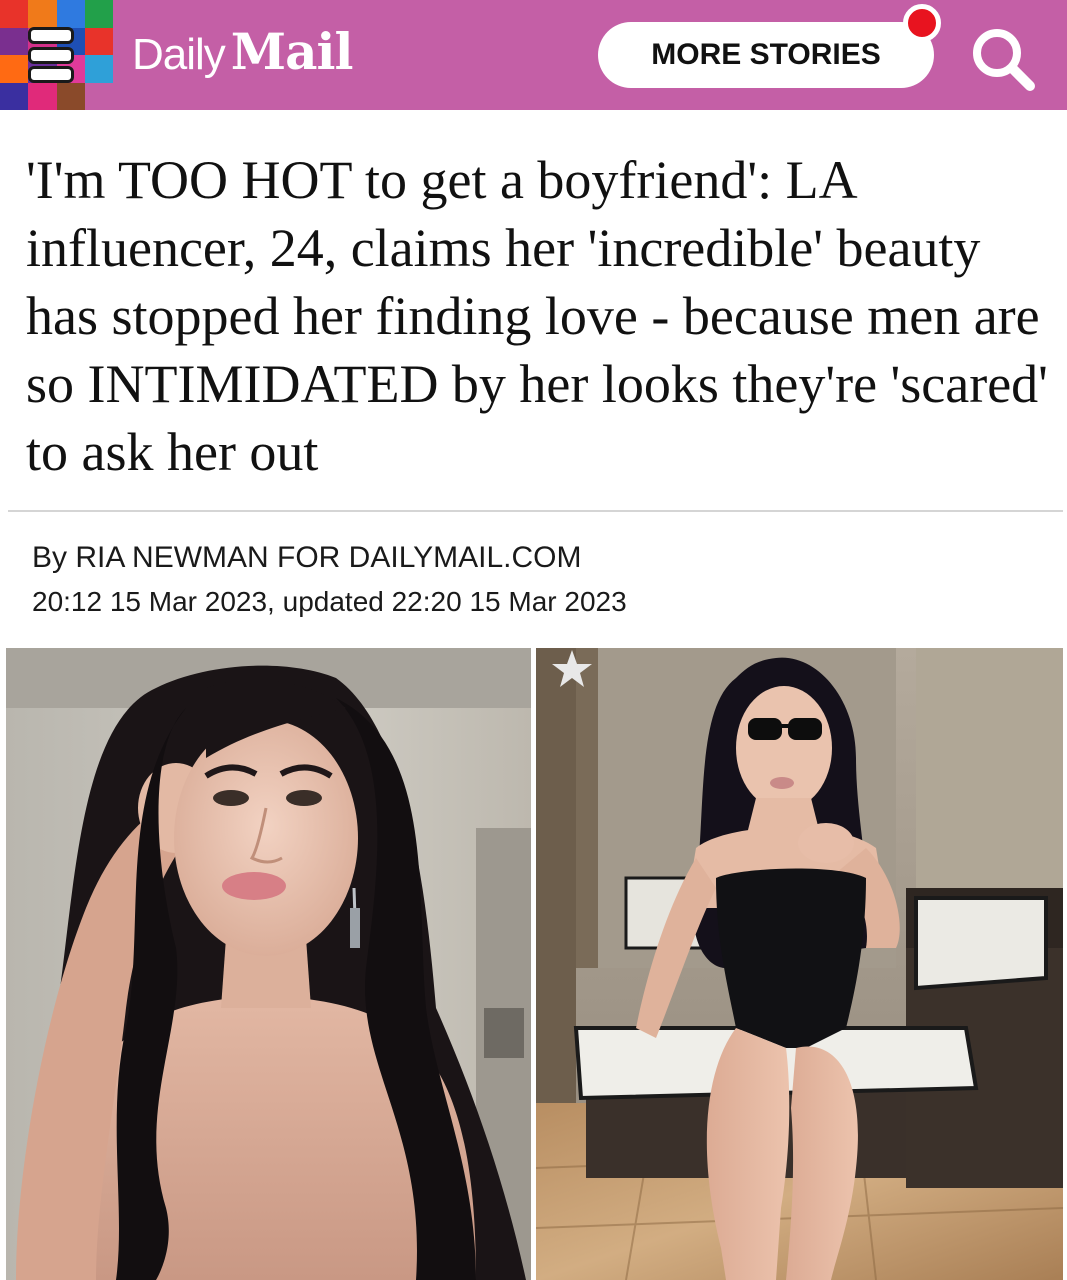 The image size is (1067, 1280). What do you see at coordinates (51, 55) in the screenshot?
I see `hamburger-icon` at bounding box center [51, 55].